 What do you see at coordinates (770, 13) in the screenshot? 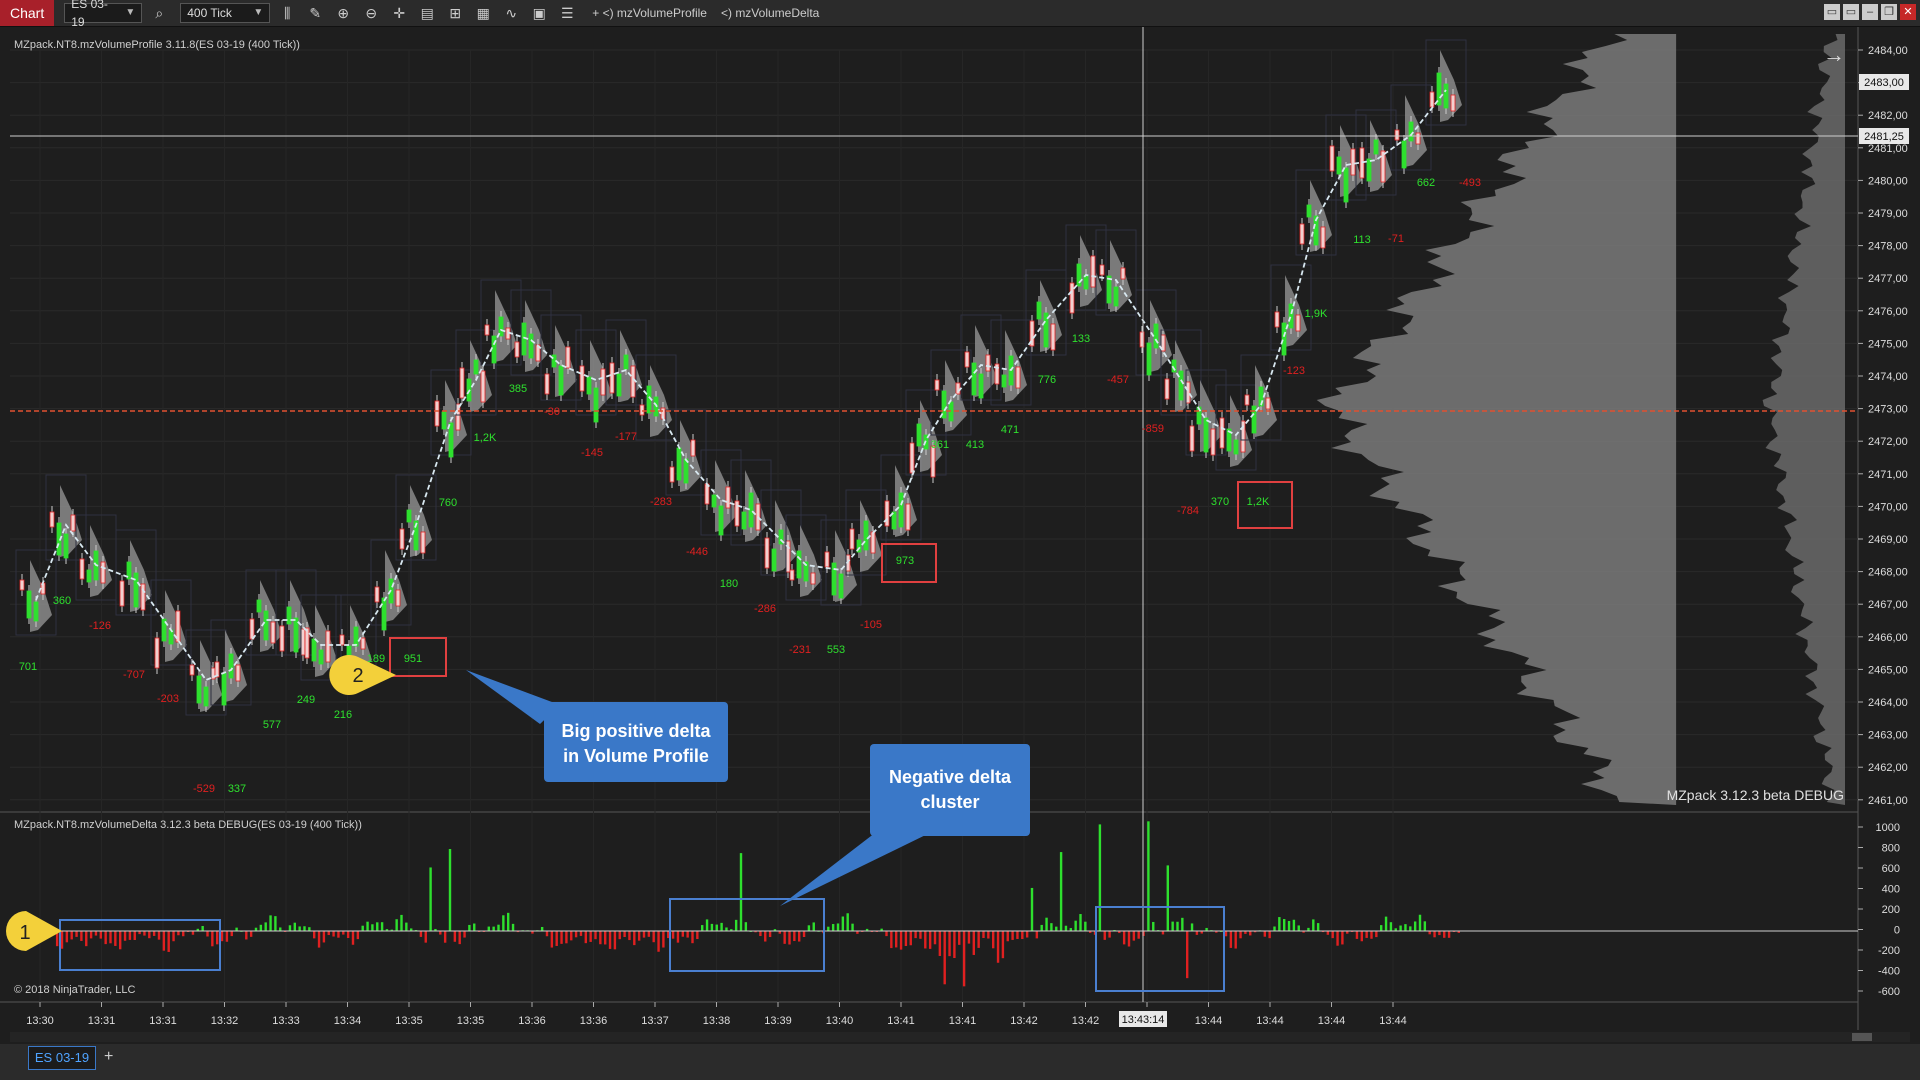
I see `indicator-label-delta: <) mzVolumeDelta` at bounding box center [770, 13].